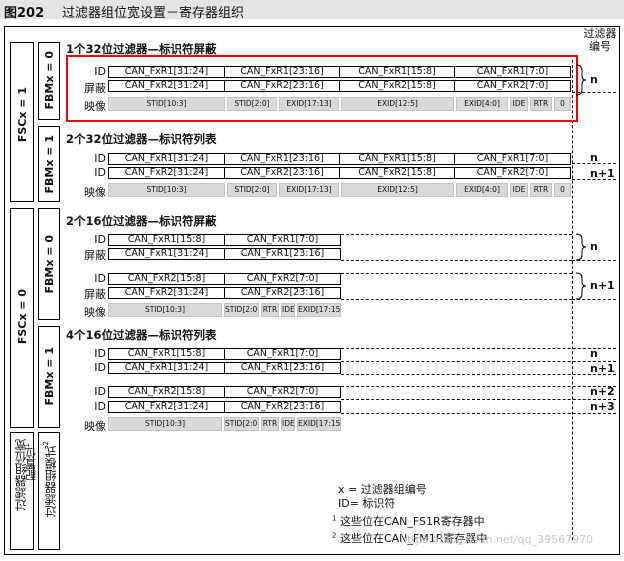 The width and height of the screenshot is (624, 561). What do you see at coordinates (100, 158) in the screenshot?
I see `s2-id-label-1: ID` at bounding box center [100, 158].